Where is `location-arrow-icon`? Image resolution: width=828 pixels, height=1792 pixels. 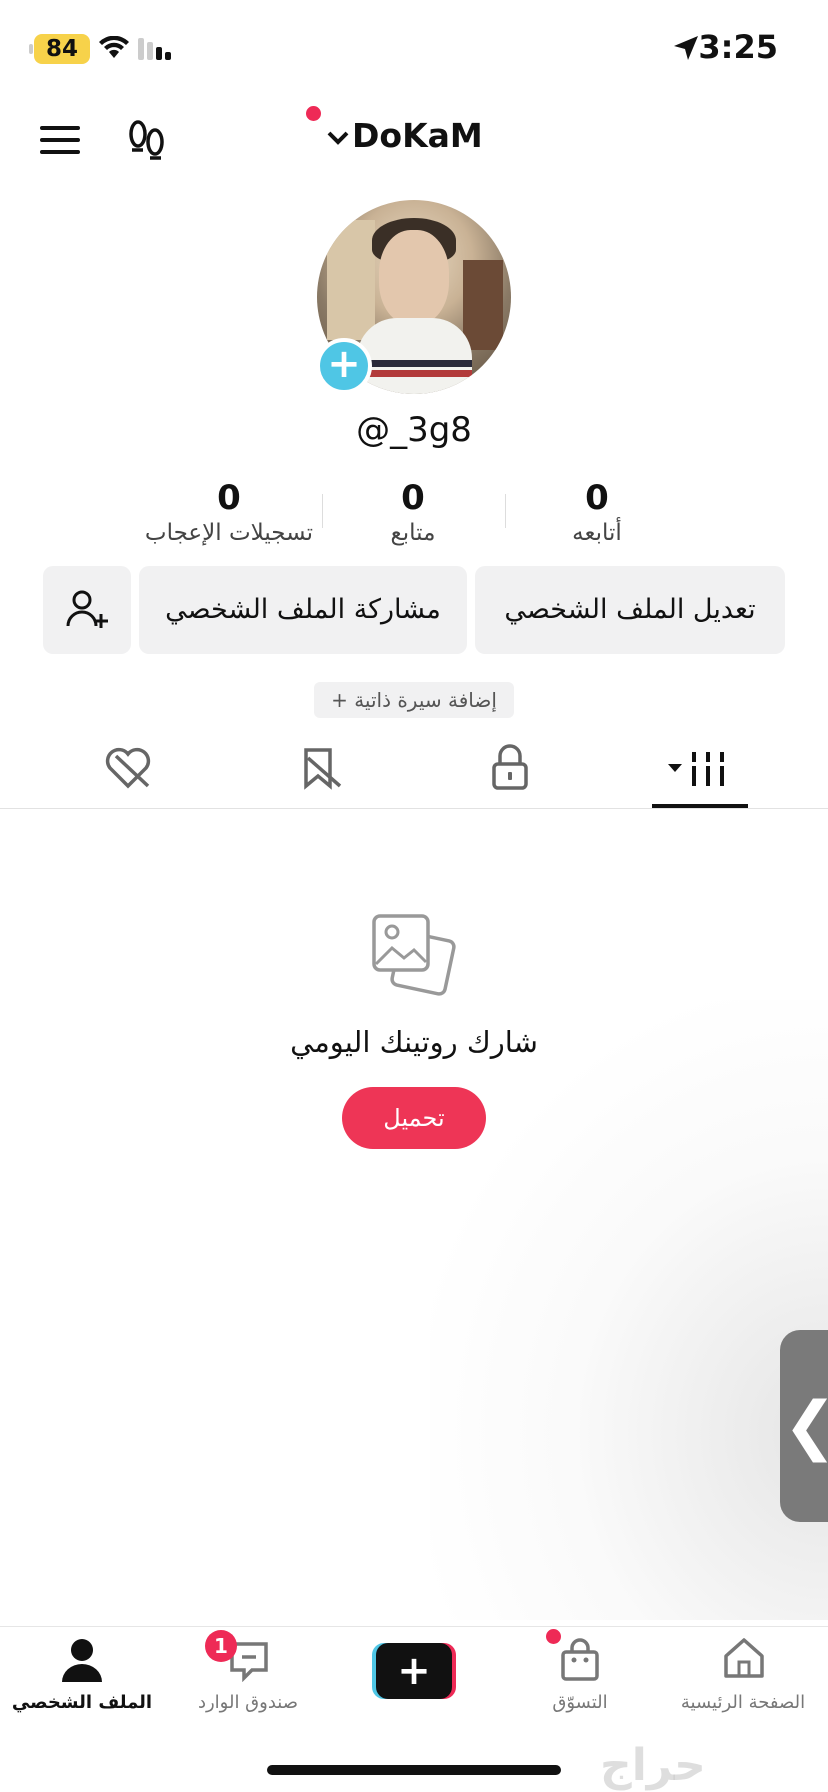 location-arrow-icon is located at coordinates (686, 48).